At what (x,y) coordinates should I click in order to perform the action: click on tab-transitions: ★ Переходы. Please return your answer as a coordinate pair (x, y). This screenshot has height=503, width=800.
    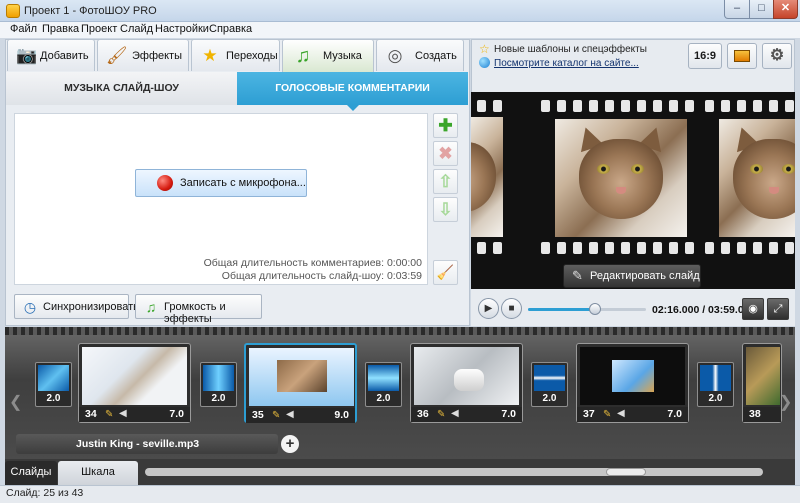
    Looking at the image, I should click on (235, 55).